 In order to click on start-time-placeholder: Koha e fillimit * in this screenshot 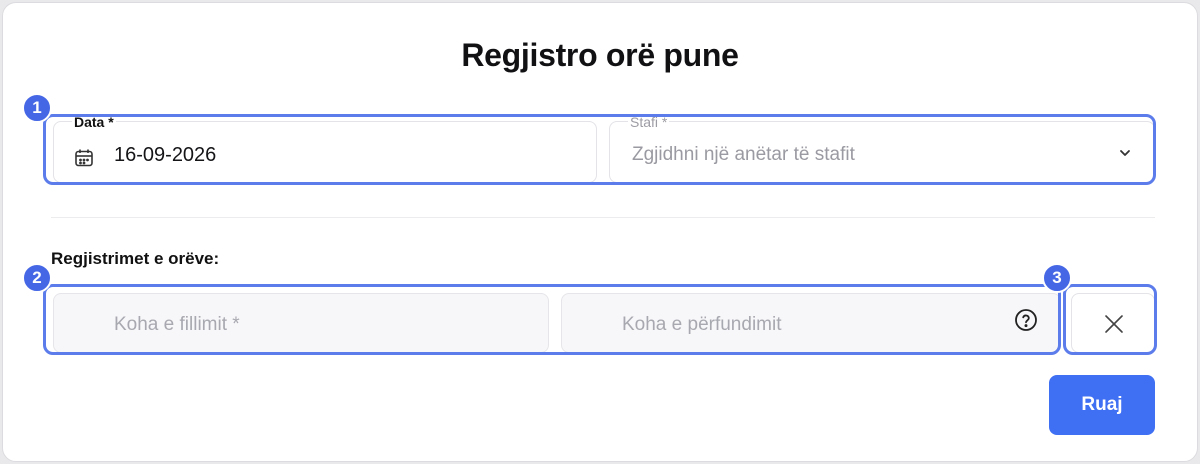, I will do `click(177, 324)`.